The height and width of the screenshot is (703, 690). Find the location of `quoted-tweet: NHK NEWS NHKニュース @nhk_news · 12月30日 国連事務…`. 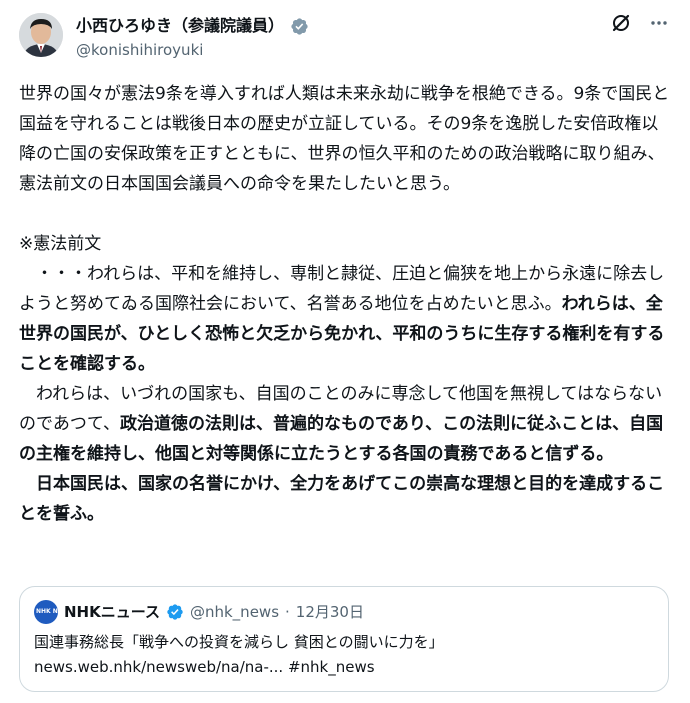

quoted-tweet: NHK NEWS NHKニュース @nhk_news · 12月30日 国連事務… is located at coordinates (344, 639).